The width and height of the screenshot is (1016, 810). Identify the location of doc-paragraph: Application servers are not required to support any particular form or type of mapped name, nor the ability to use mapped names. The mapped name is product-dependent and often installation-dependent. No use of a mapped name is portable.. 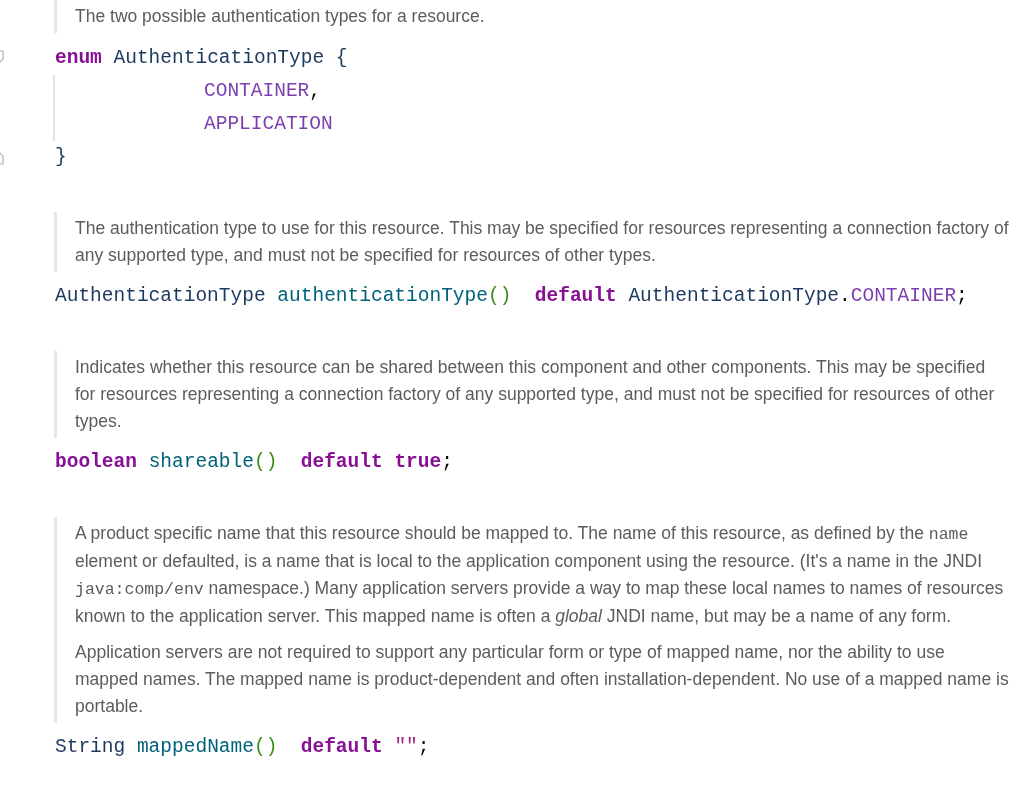
(542, 679).